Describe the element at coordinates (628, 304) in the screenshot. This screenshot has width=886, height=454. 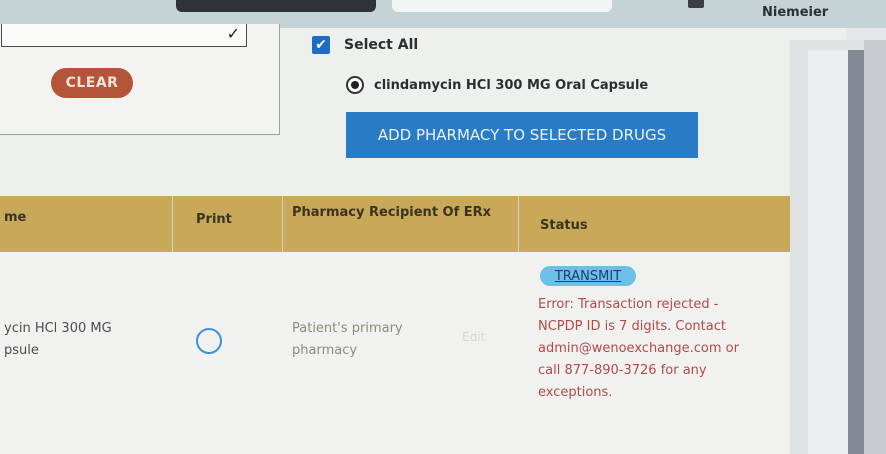
I see `status-line: Error: Transaction rejected -` at that location.